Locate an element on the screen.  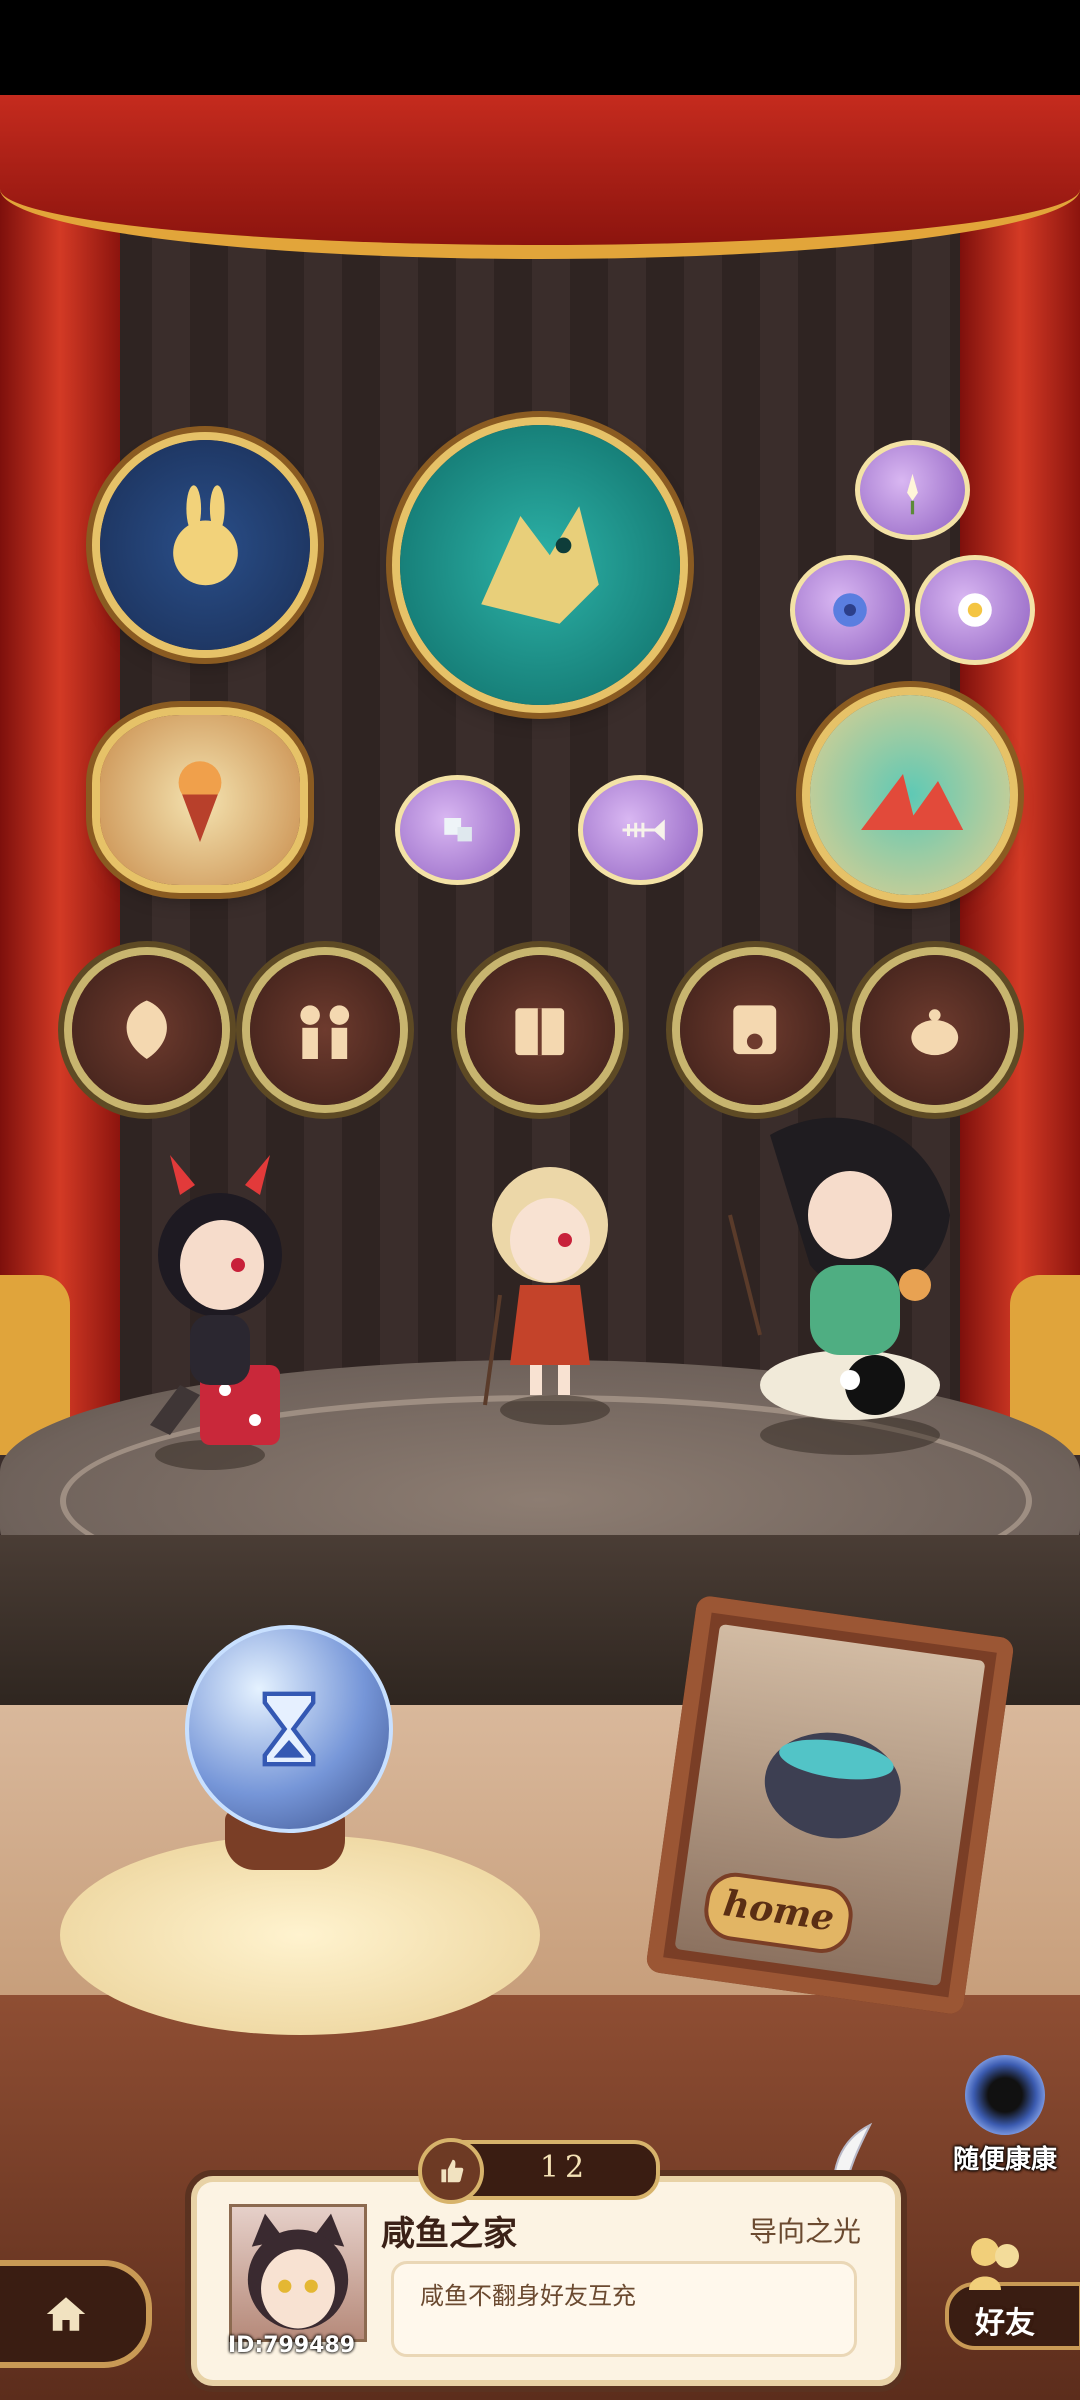
badge-ice-cubes is located at coordinates (457, 830).